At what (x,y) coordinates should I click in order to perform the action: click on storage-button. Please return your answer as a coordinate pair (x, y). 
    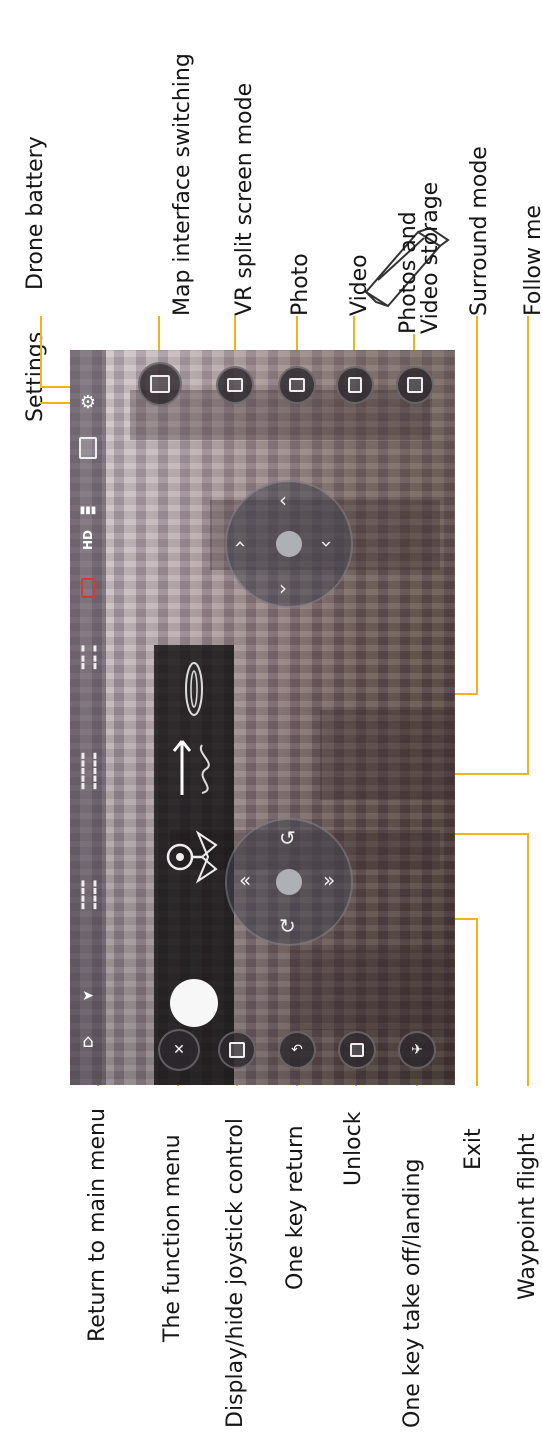
    Looking at the image, I should click on (415, 385).